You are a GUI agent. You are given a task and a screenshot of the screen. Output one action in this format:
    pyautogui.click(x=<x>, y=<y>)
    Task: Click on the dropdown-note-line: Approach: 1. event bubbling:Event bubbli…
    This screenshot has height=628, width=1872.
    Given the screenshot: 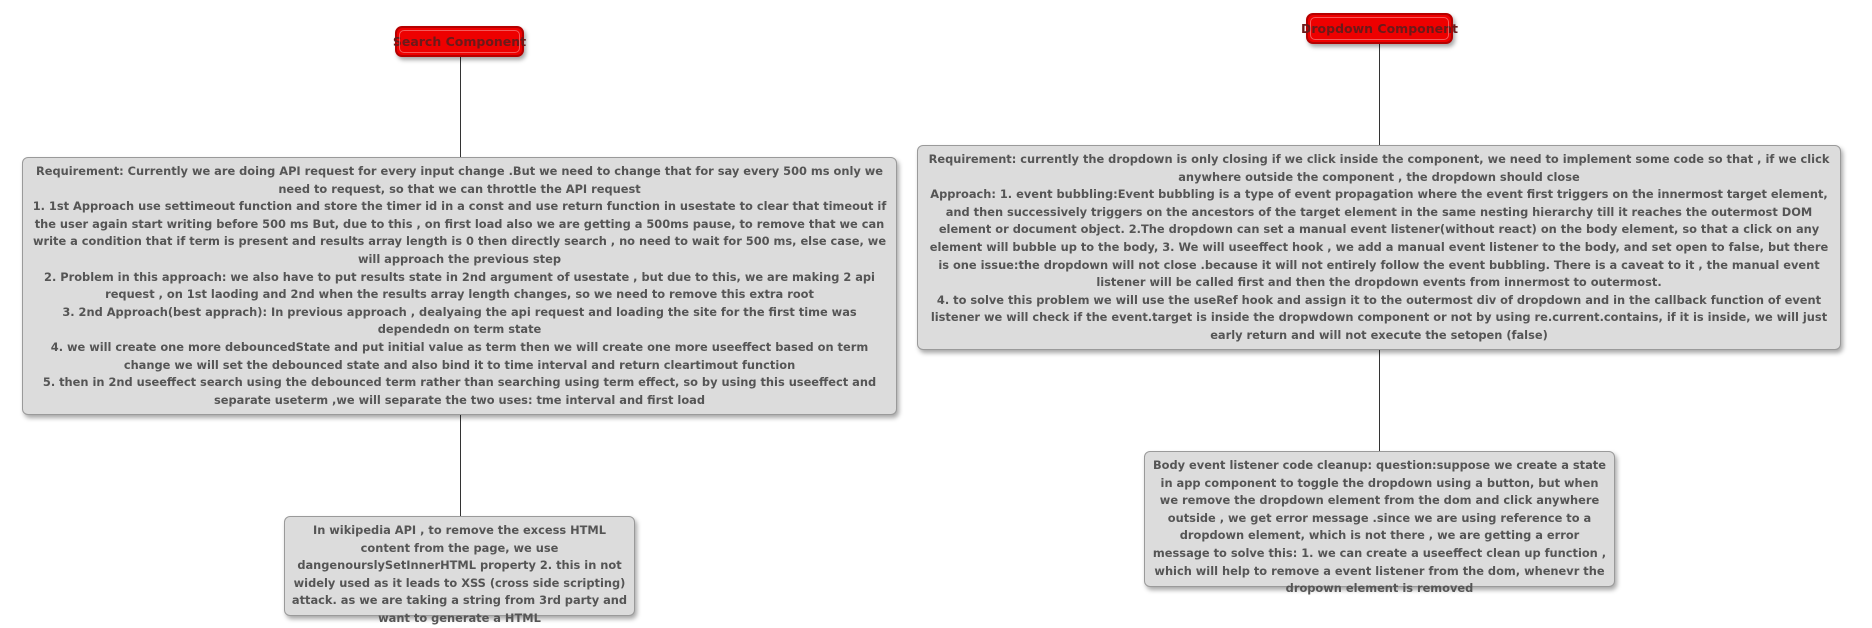 What is the action you would take?
    pyautogui.click(x=1379, y=238)
    